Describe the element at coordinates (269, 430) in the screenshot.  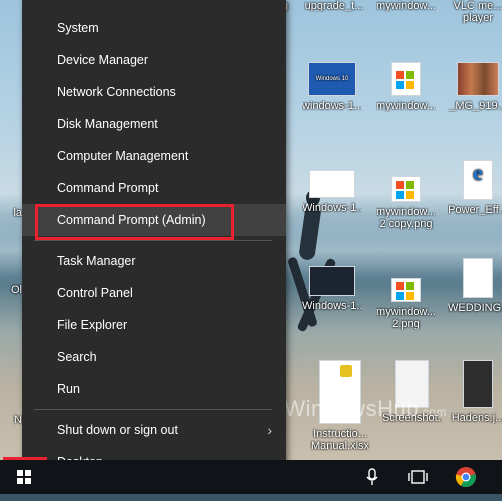
I see `chevron-right-icon: ›` at that location.